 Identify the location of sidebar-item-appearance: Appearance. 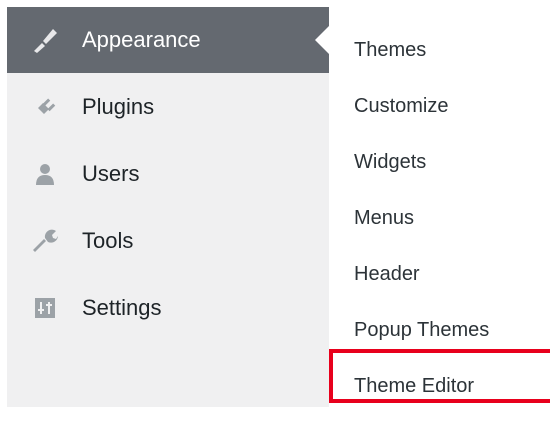
(168, 40).